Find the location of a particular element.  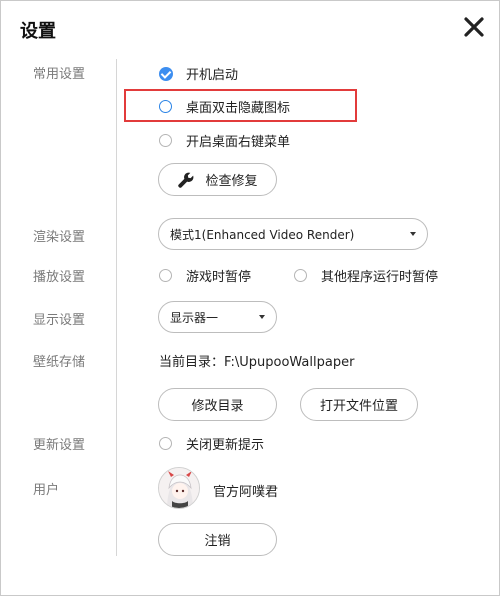

check-repair-label: 检查修复 is located at coordinates (231, 181).